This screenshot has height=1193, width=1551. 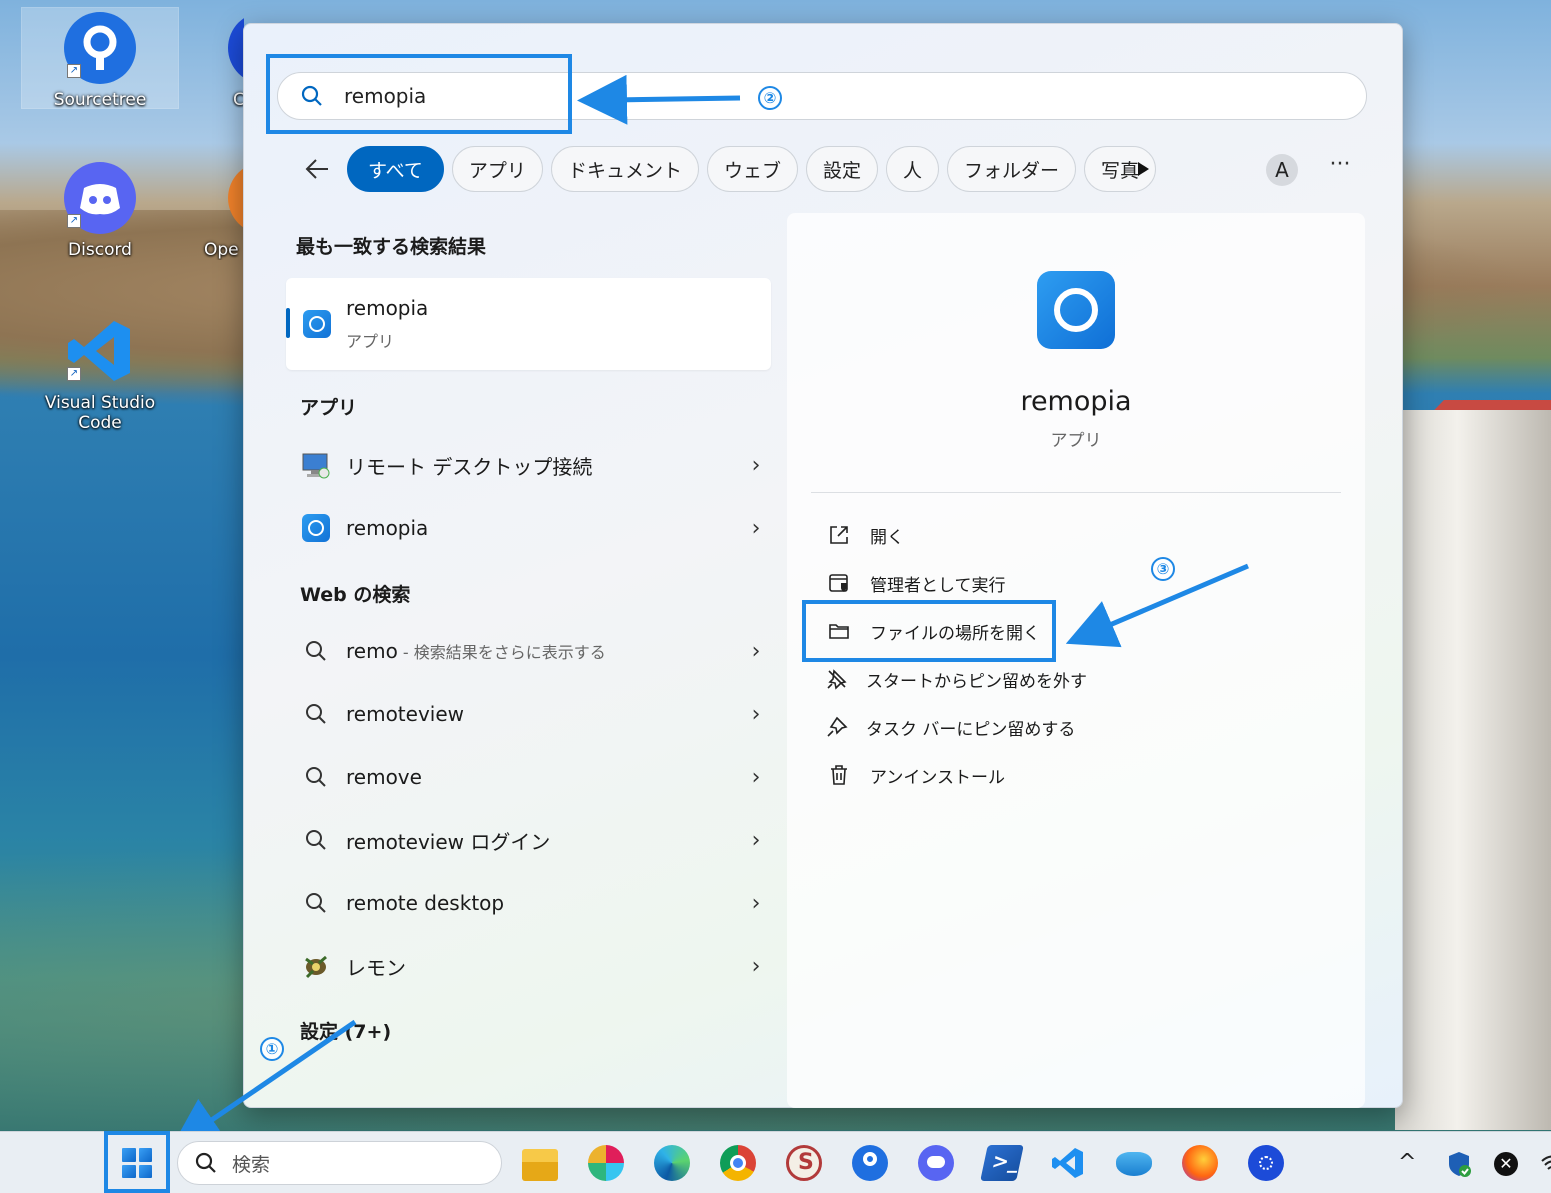 I want to click on onedrive-icon, so click(x=1134, y=1164).